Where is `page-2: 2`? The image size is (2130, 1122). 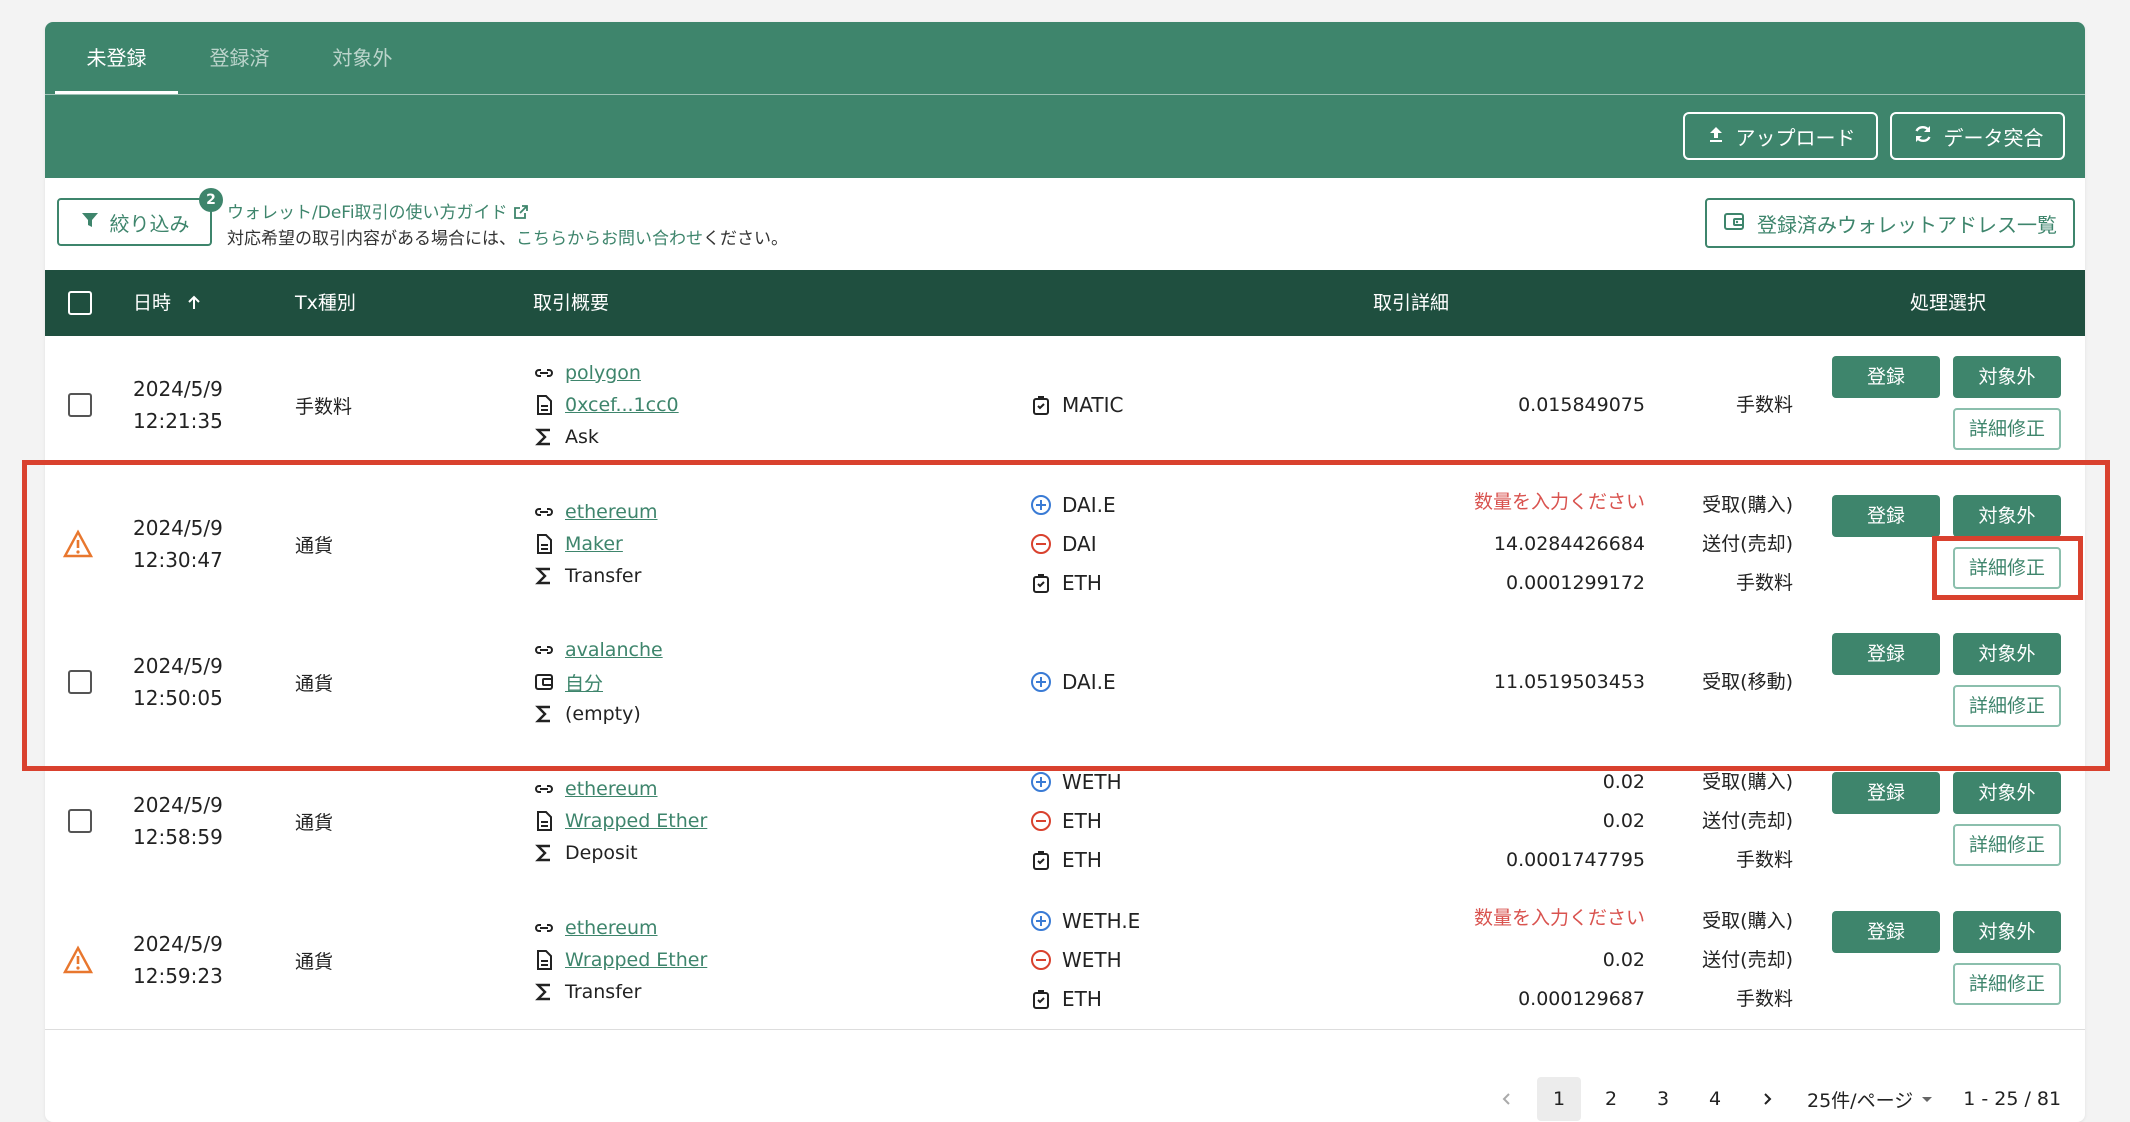 page-2: 2 is located at coordinates (1611, 1099).